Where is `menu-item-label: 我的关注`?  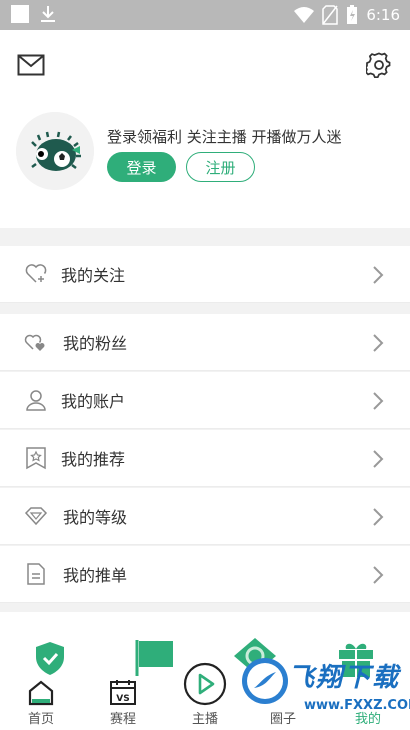 menu-item-label: 我的关注 is located at coordinates (93, 275).